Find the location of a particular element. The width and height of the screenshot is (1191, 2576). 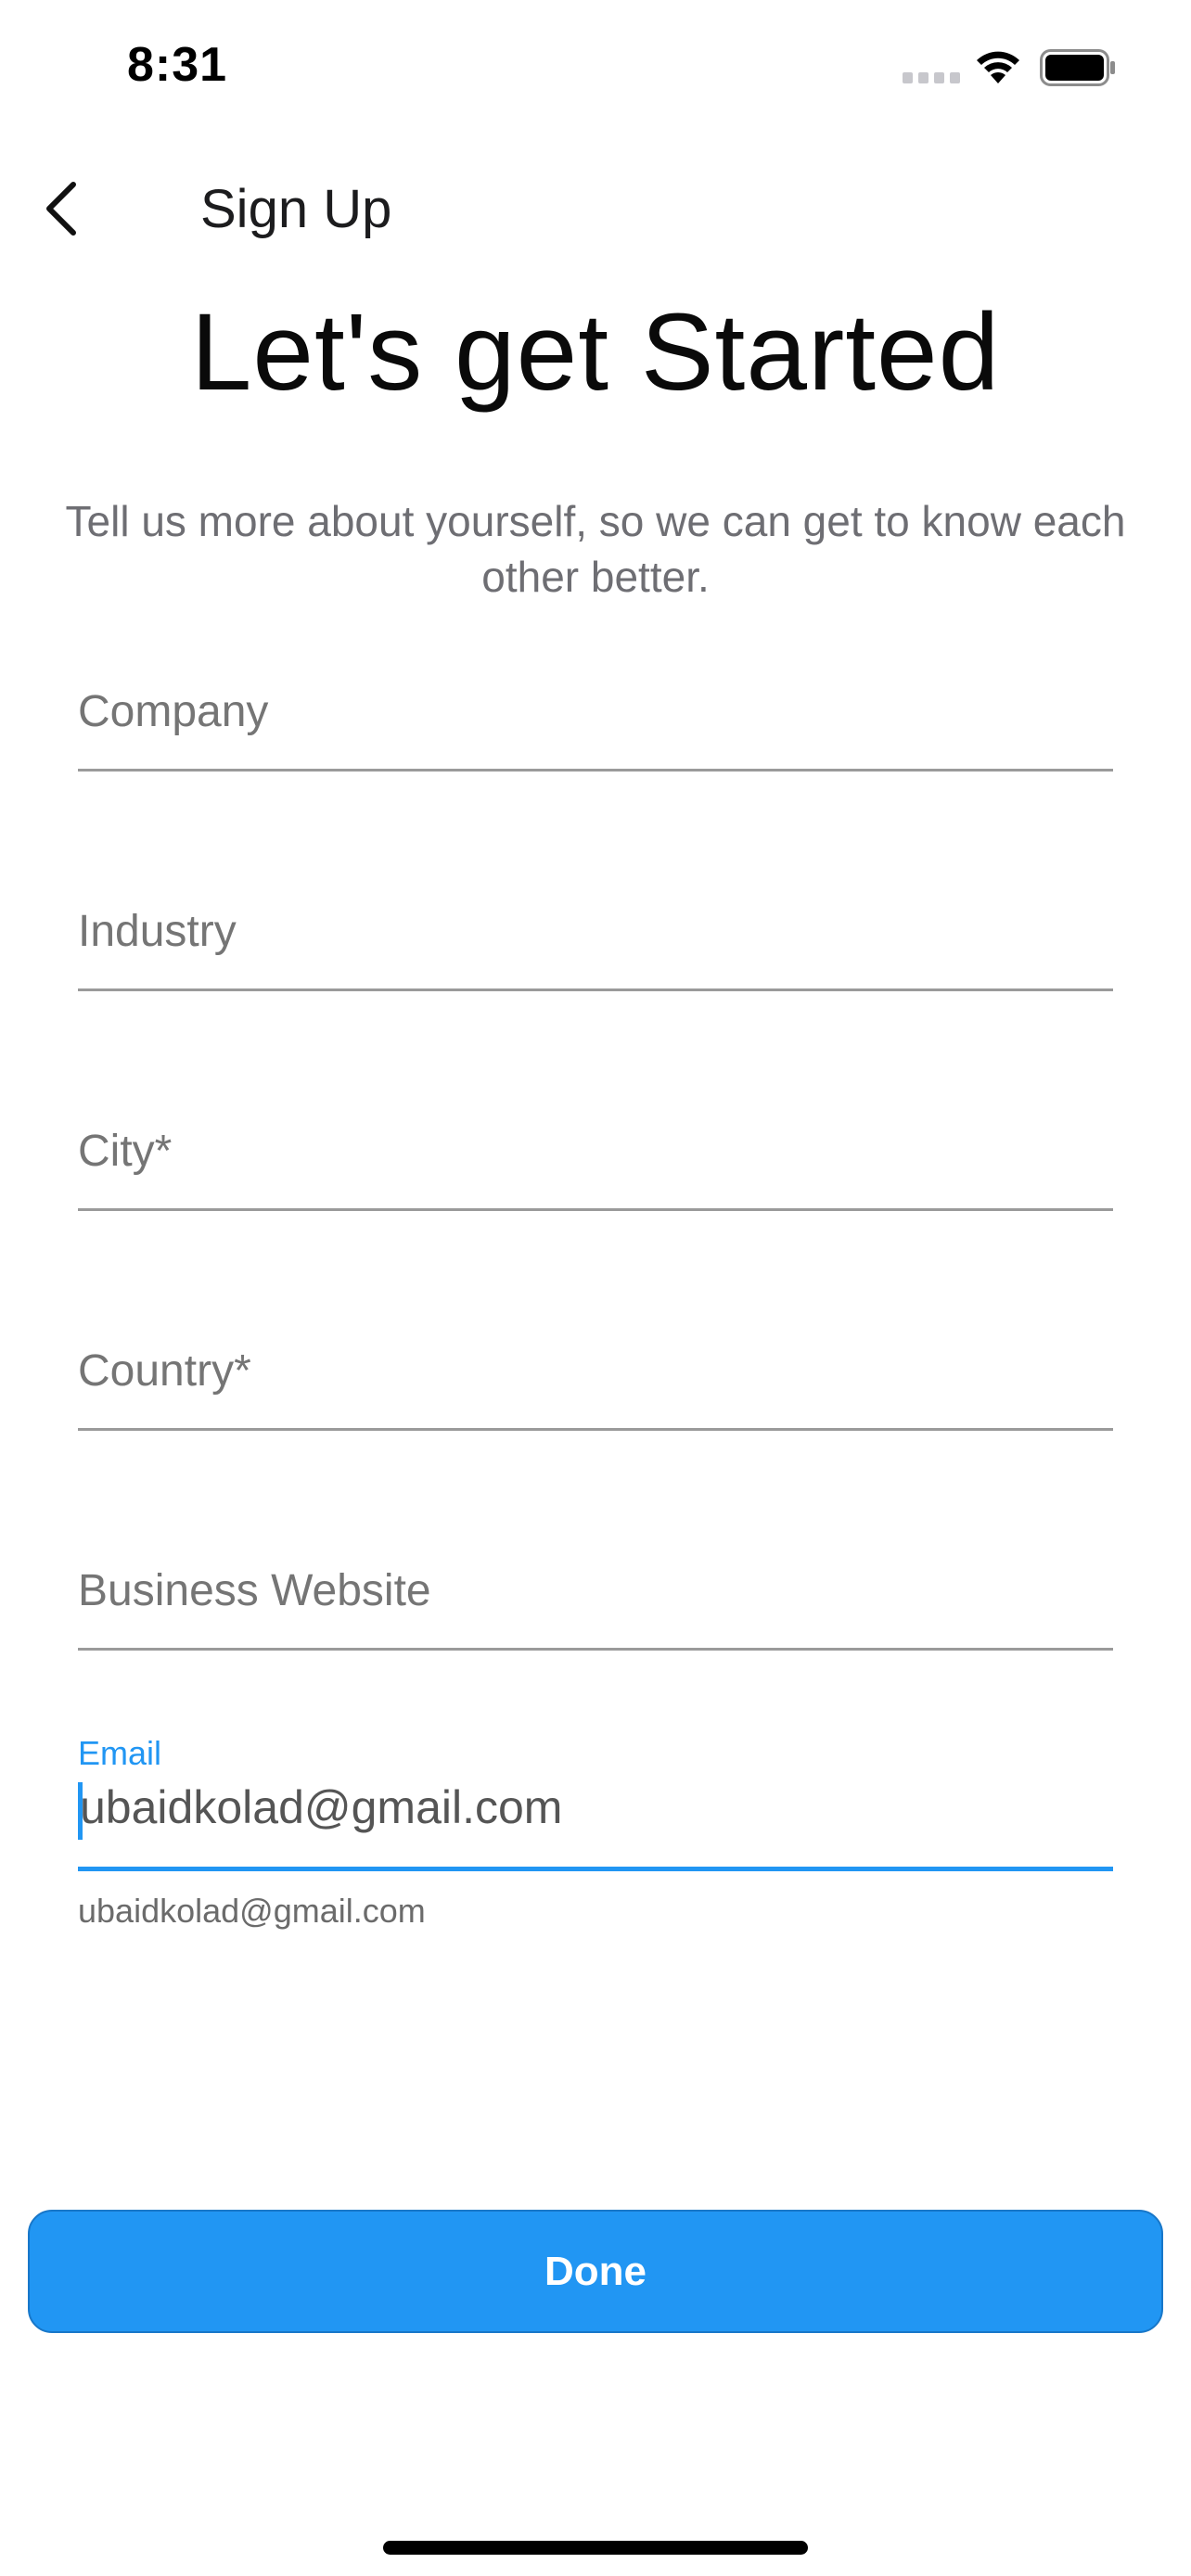

city-field is located at coordinates (595, 1156).